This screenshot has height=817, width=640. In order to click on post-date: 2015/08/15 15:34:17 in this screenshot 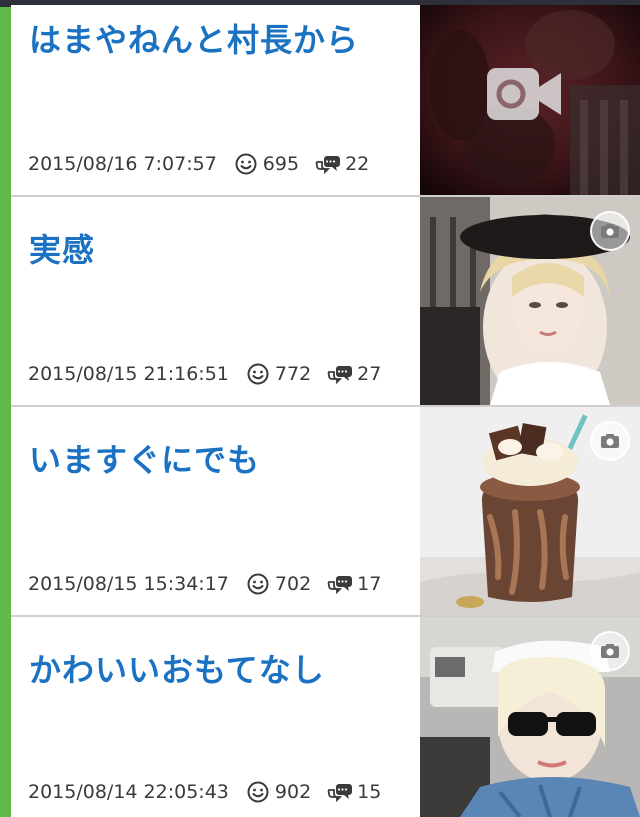, I will do `click(128, 584)`.